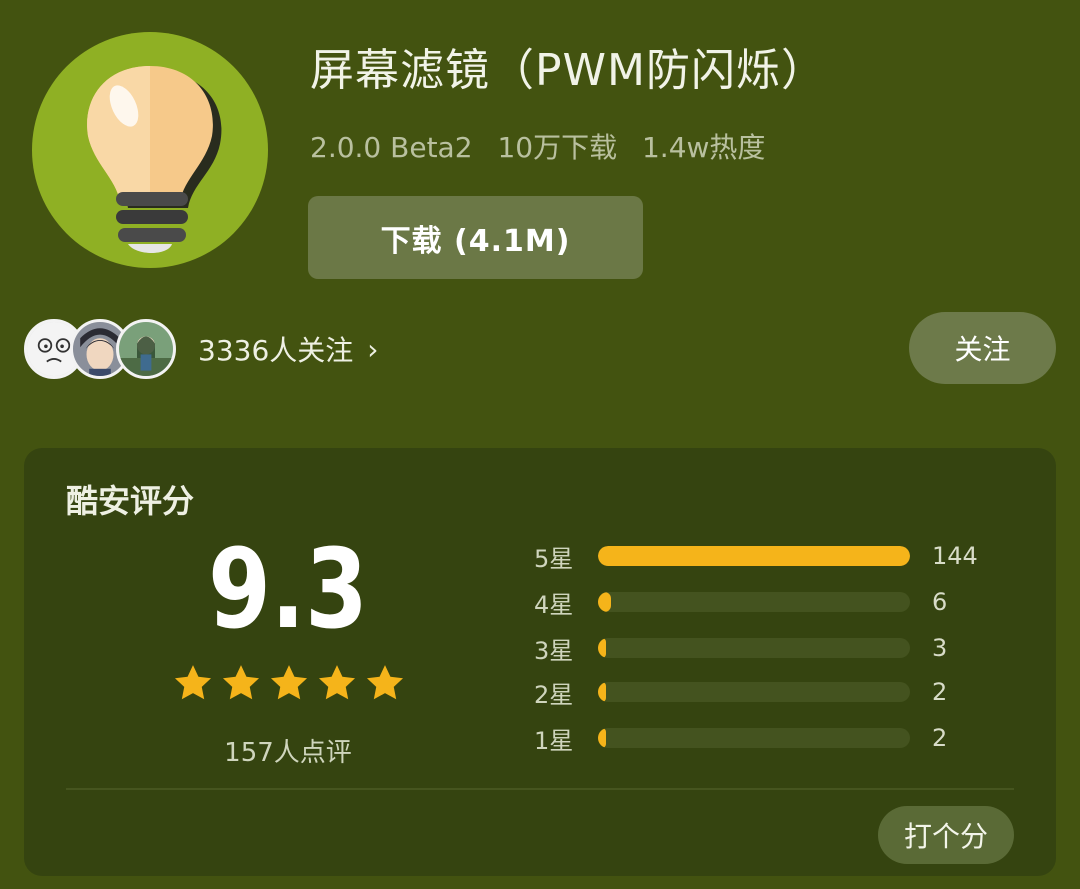  I want to click on app-title: 屏幕滤镜（PWM防闪烁）, so click(568, 70).